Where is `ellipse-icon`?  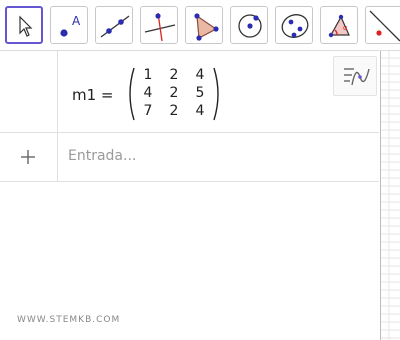 ellipse-icon is located at coordinates (295, 26).